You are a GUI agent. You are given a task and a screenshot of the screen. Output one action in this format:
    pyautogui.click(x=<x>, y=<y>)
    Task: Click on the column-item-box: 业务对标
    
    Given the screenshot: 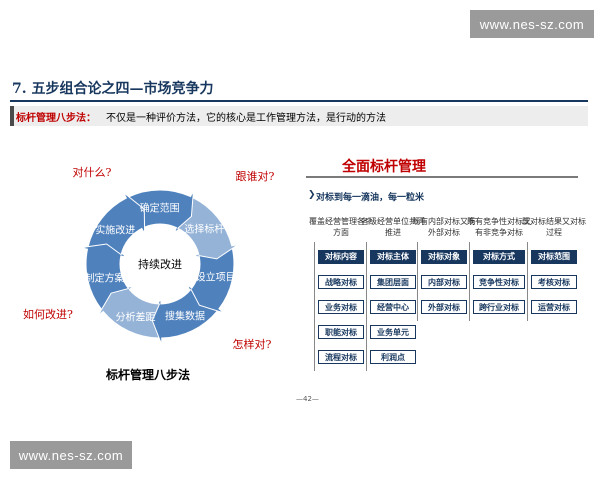 What is the action you would take?
    pyautogui.click(x=341, y=307)
    